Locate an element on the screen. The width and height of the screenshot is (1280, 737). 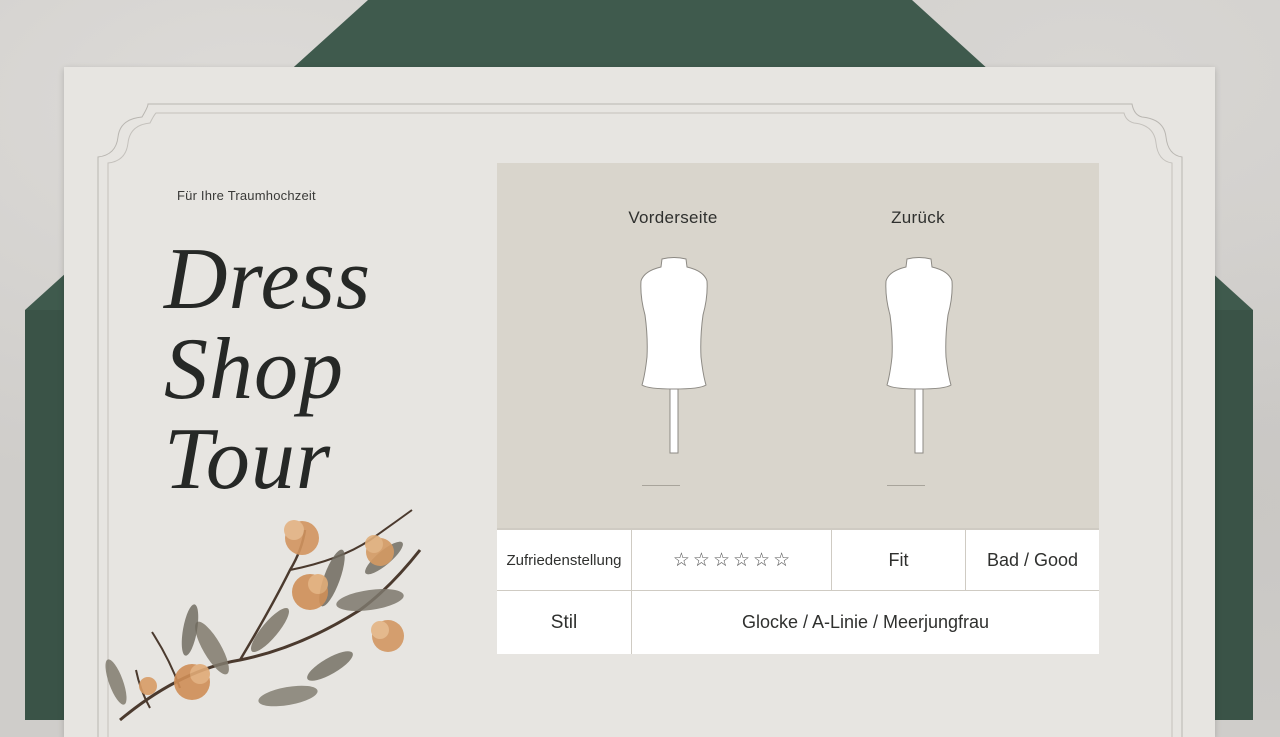
back-base-line is located at coordinates (906, 485).